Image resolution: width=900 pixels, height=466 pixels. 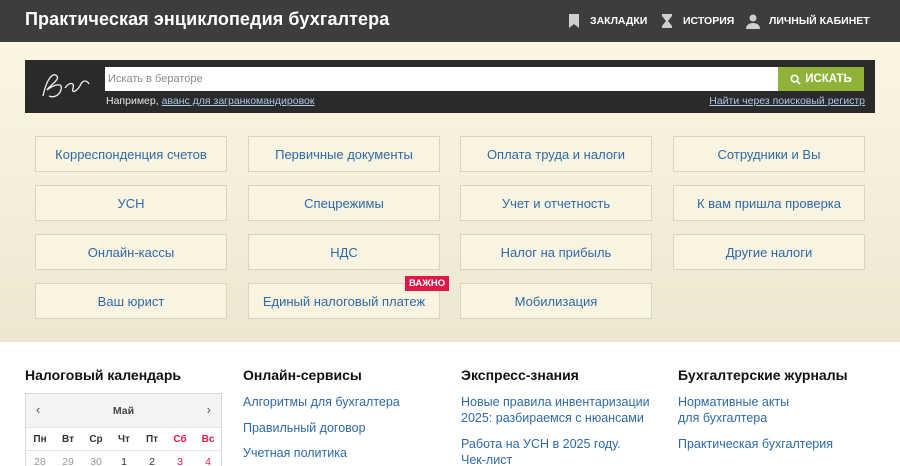 What do you see at coordinates (40, 461) in the screenshot?
I see `calendar-day: 28` at bounding box center [40, 461].